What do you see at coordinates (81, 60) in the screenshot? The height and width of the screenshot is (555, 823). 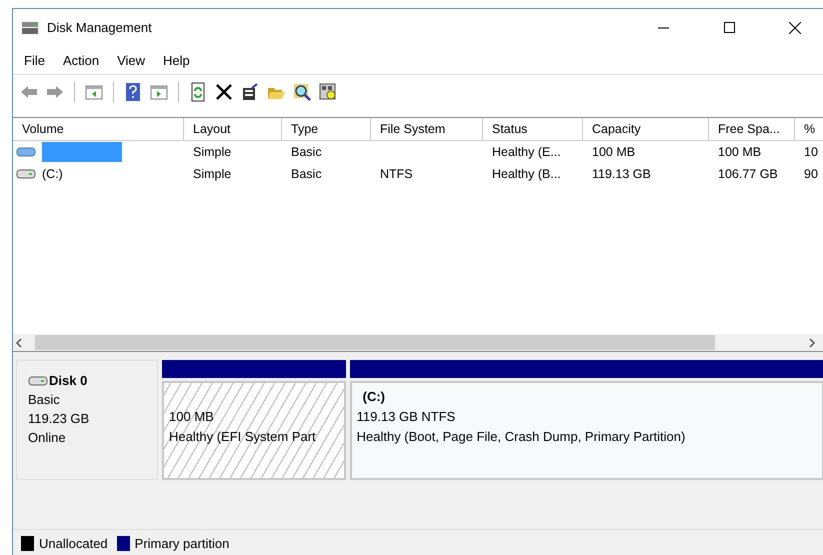 I see `menu-item: Action` at bounding box center [81, 60].